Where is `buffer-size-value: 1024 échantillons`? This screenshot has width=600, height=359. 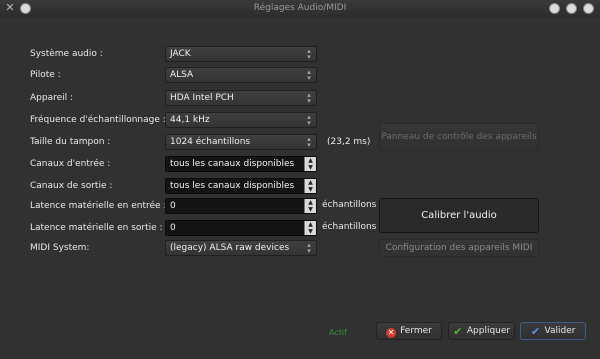 buffer-size-value: 1024 échantillons is located at coordinates (210, 142).